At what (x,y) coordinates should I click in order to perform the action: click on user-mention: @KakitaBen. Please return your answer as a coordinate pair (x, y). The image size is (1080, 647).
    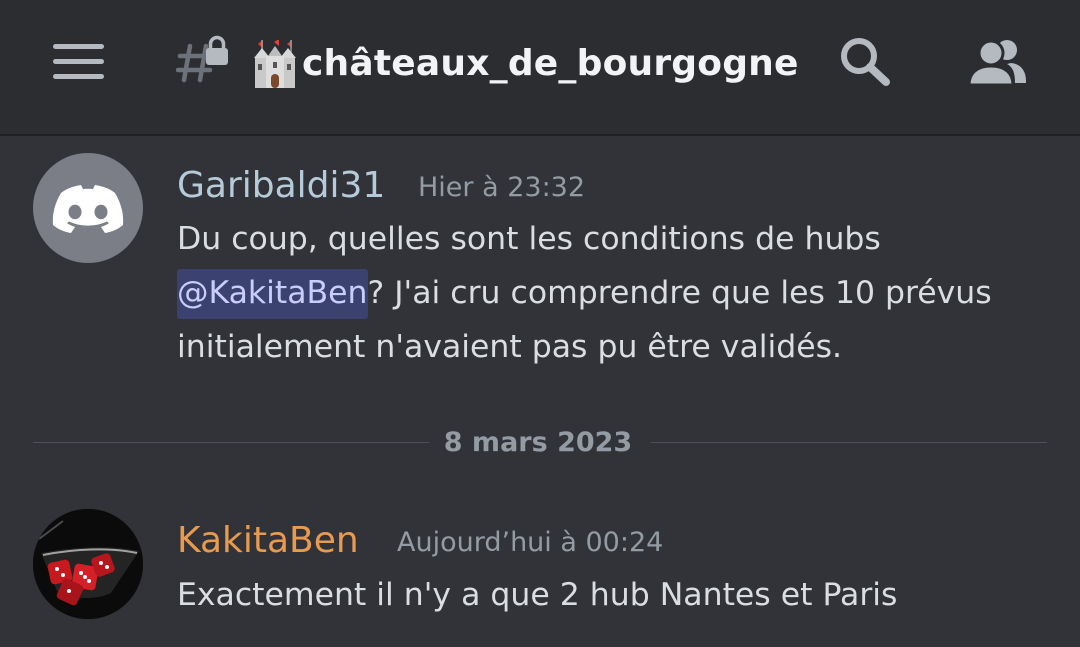
    Looking at the image, I should click on (272, 294).